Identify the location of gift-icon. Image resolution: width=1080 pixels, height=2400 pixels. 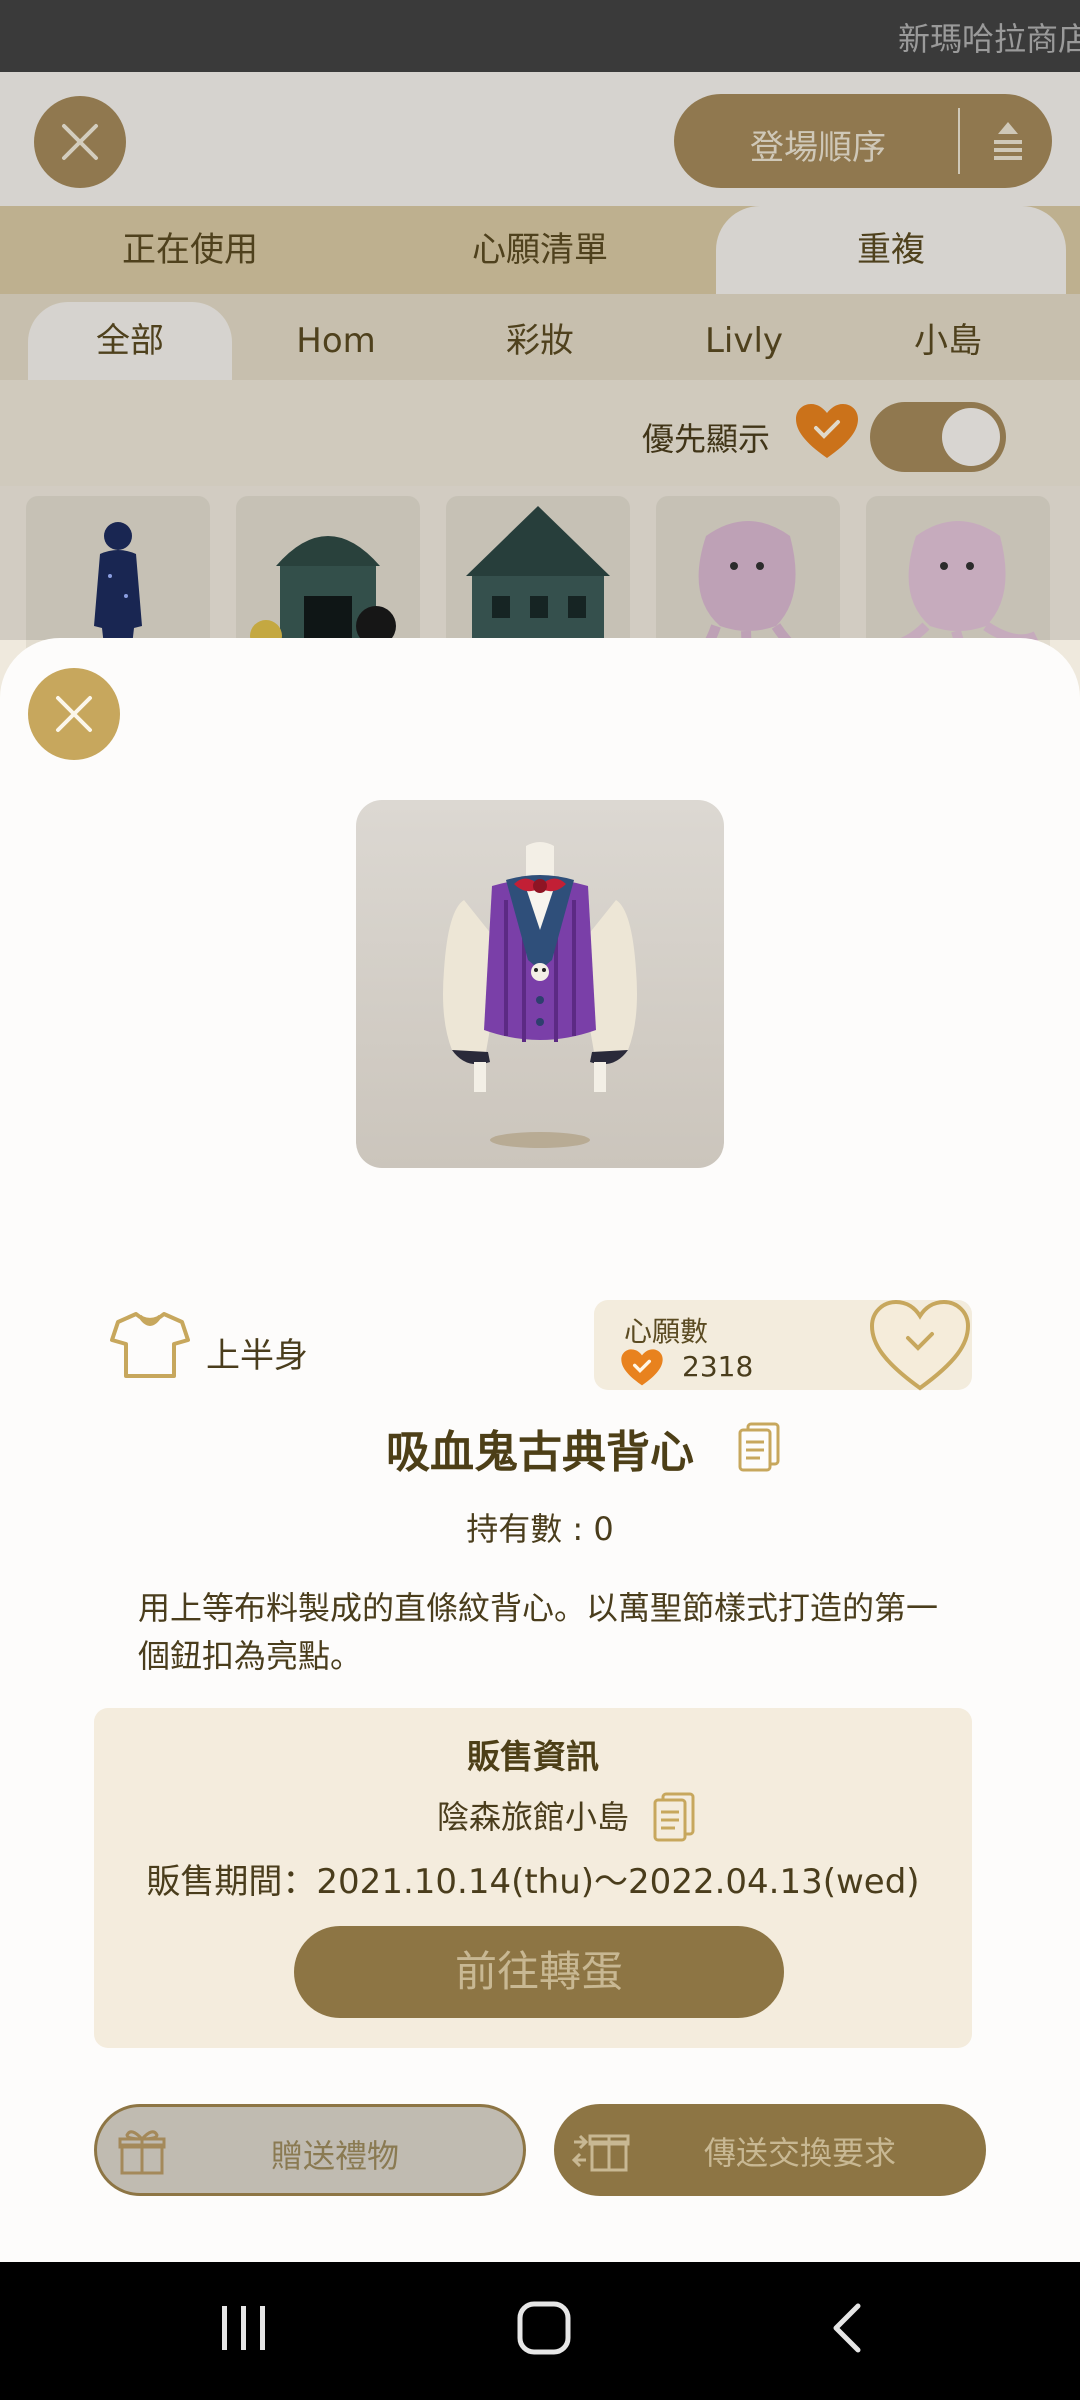
(142, 2152).